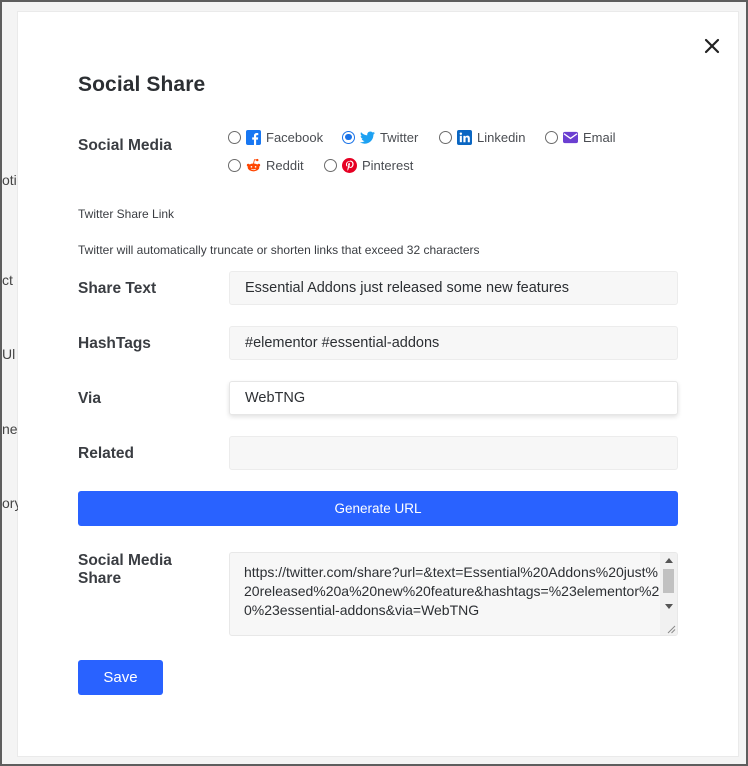 This screenshot has width=748, height=766. I want to click on modal-title: Social Share, so click(142, 84).